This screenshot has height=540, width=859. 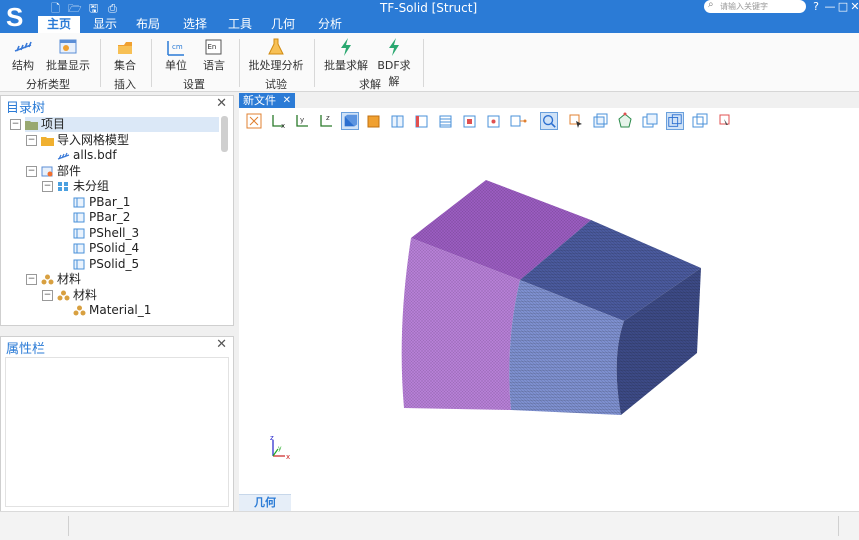 I want to click on print-icon: ⎙, so click(x=112, y=9).